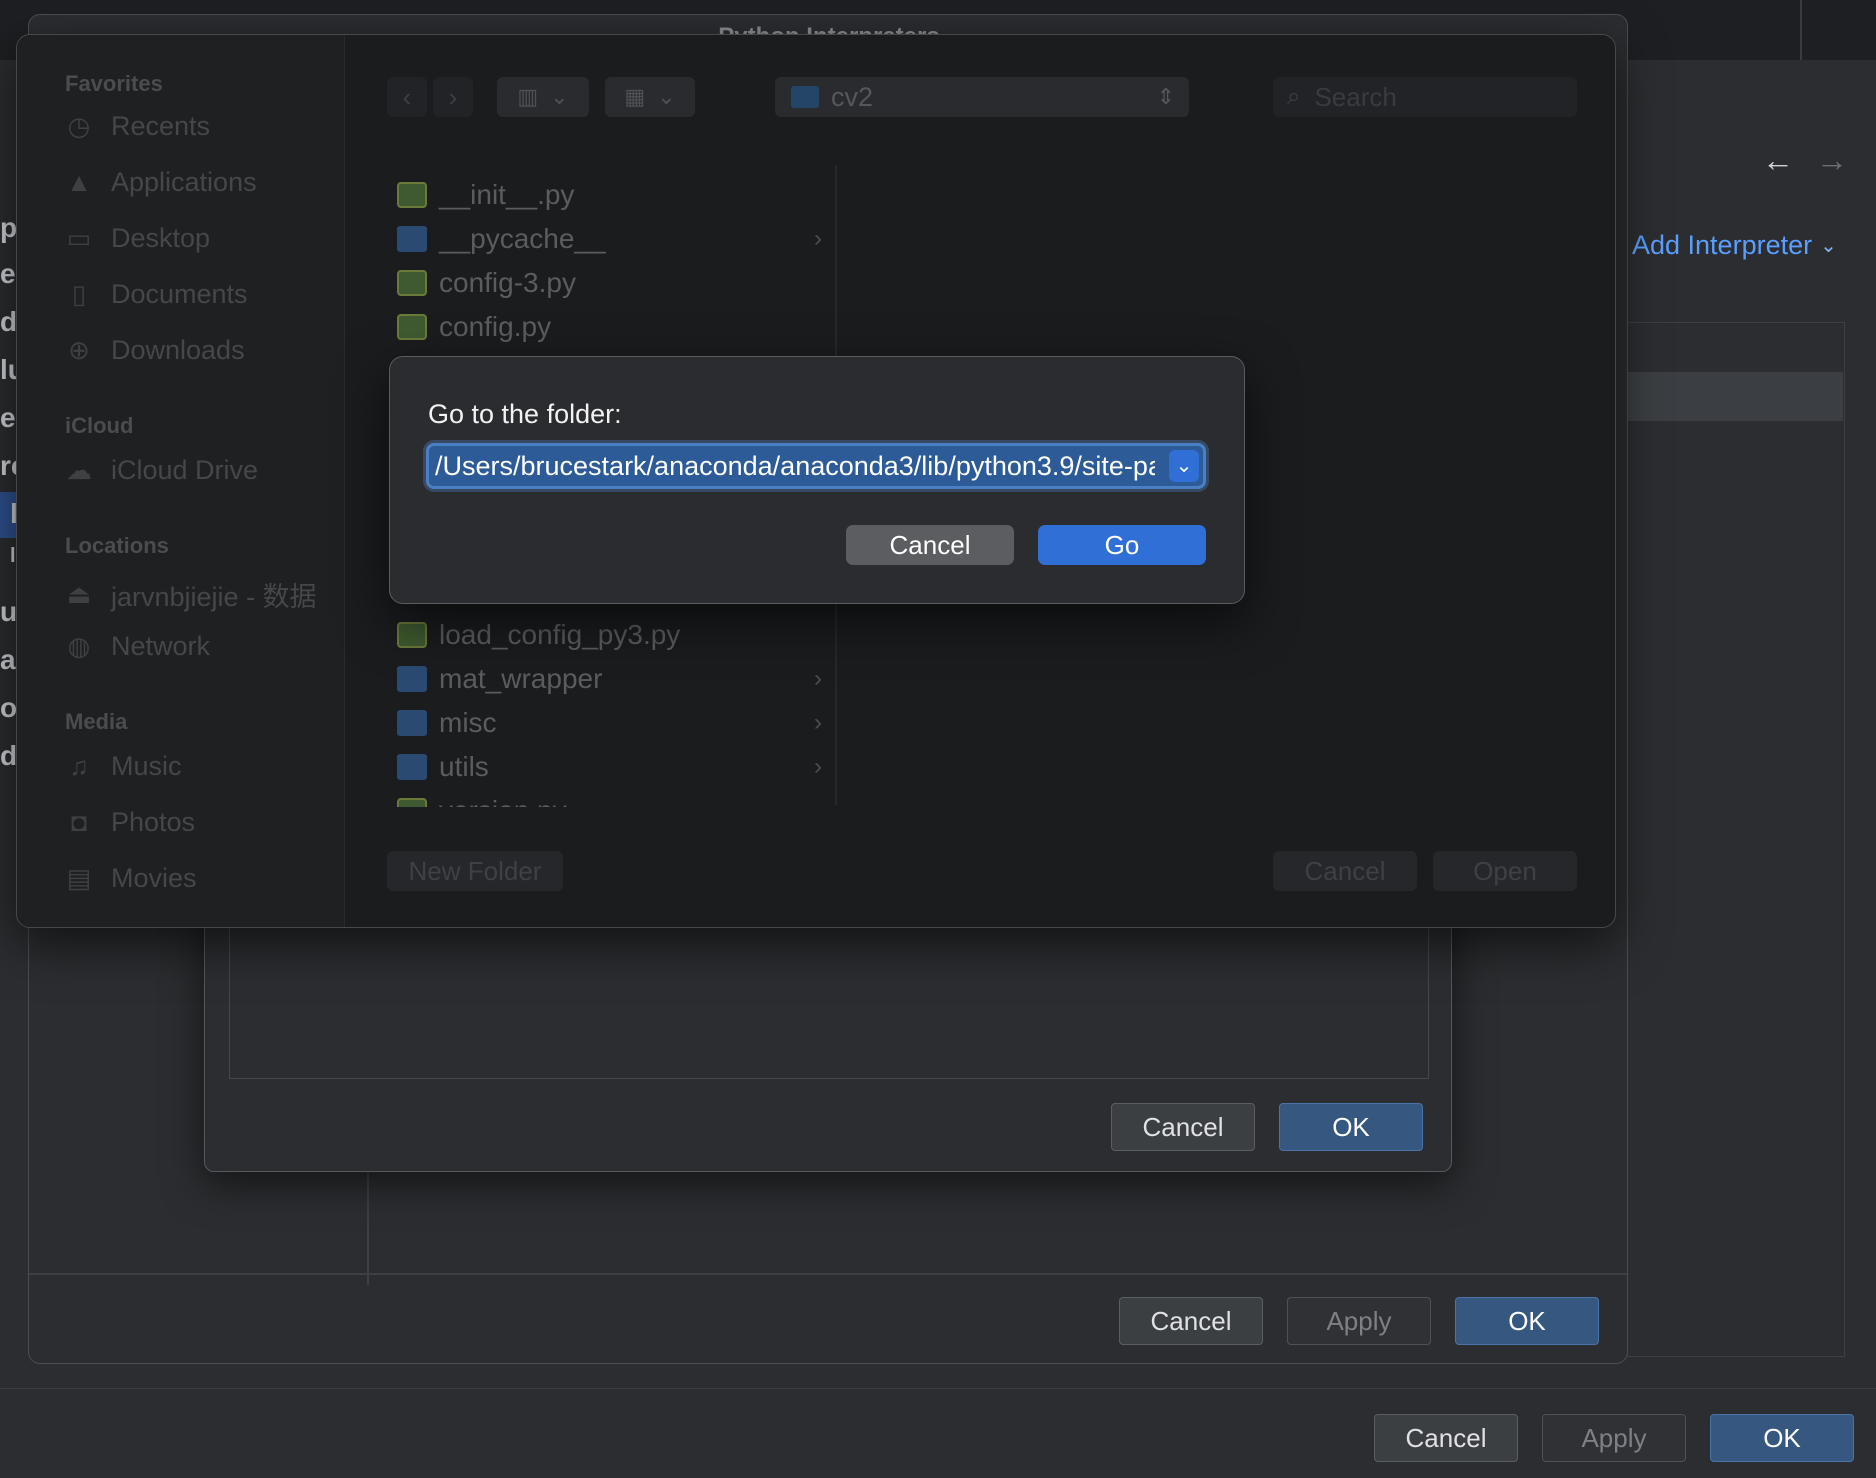 Image resolution: width=1876 pixels, height=1478 pixels. Describe the element at coordinates (1122, 545) in the screenshot. I see `goto-go-button: Go` at that location.